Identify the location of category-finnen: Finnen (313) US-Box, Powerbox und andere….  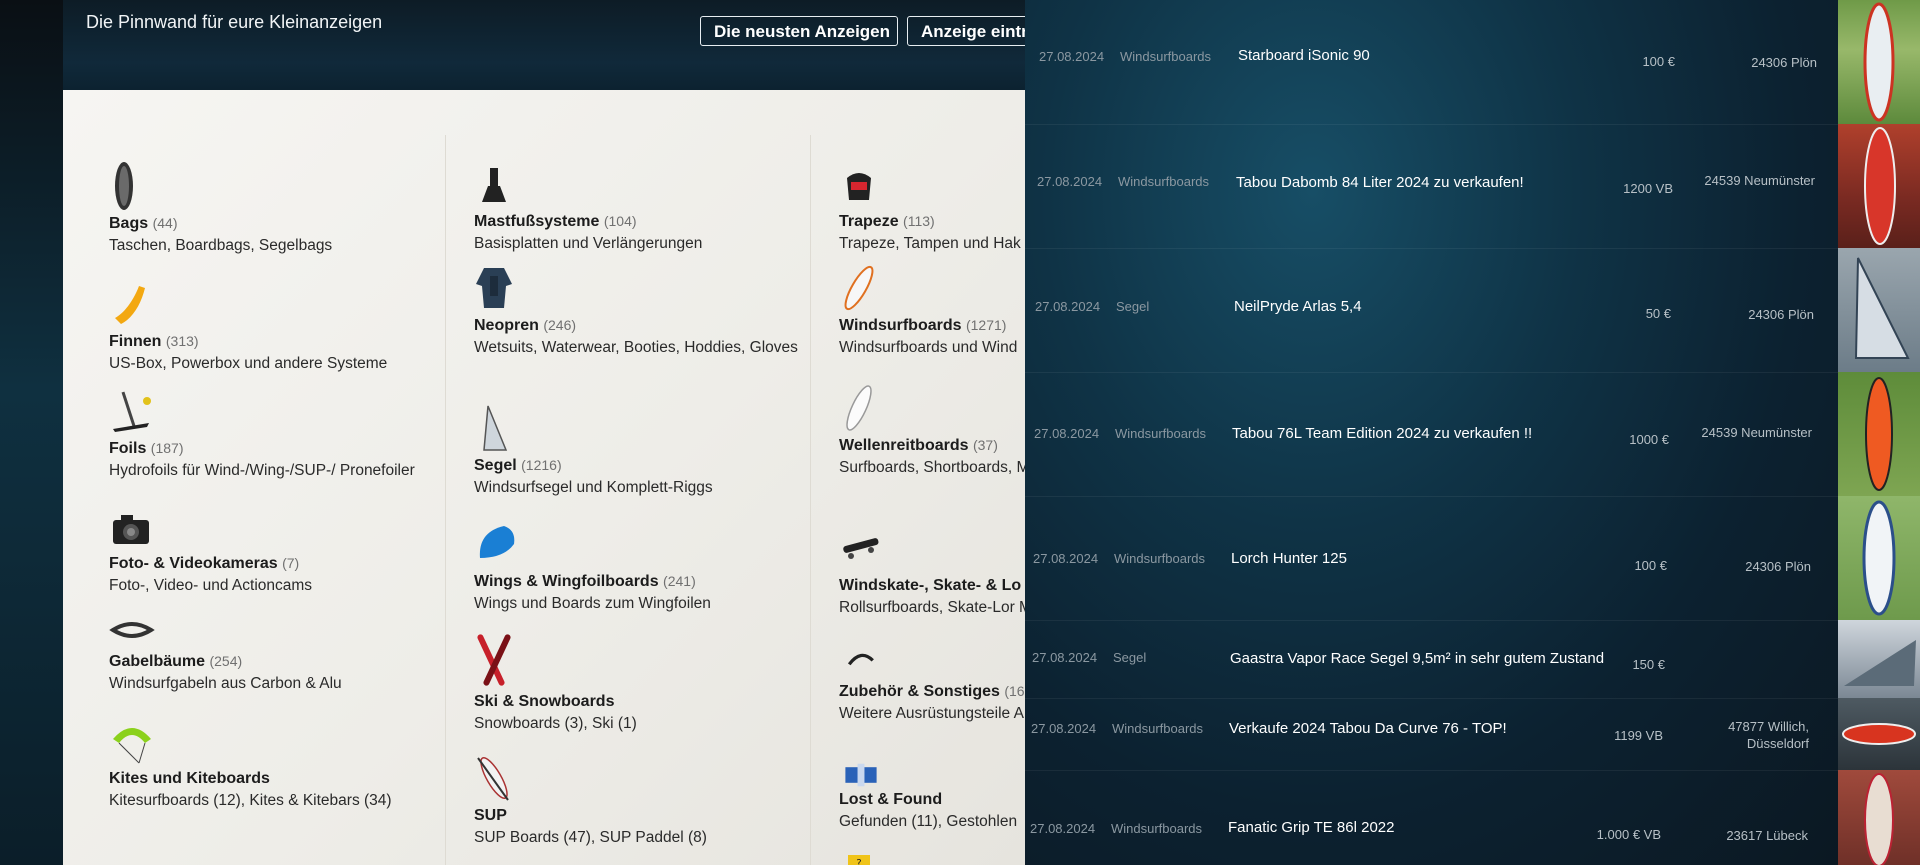
(279, 326).